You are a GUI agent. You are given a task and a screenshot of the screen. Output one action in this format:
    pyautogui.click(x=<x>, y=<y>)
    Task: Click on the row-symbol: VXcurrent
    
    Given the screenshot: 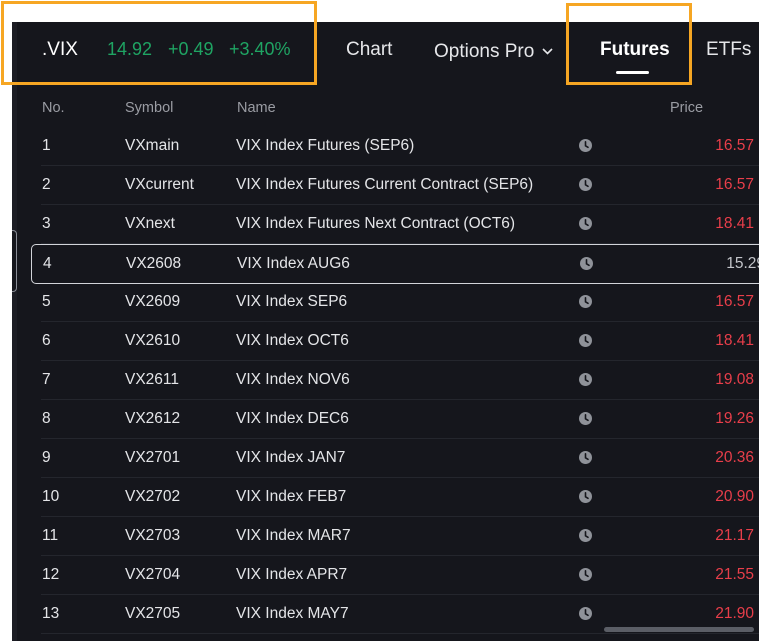 What is the action you would take?
    pyautogui.click(x=159, y=184)
    